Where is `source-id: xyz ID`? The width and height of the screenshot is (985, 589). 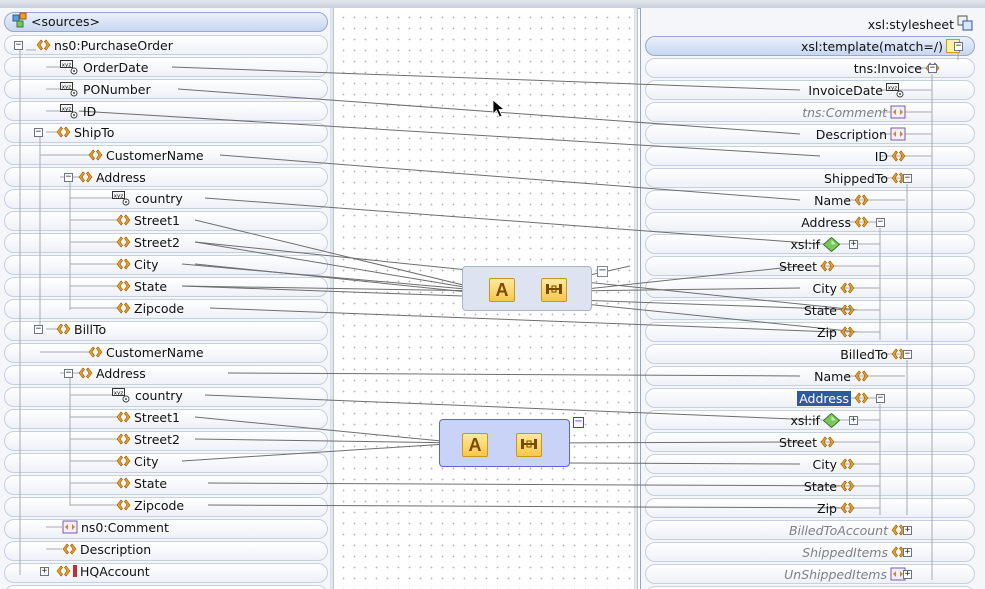 source-id: xyz ID is located at coordinates (78, 111).